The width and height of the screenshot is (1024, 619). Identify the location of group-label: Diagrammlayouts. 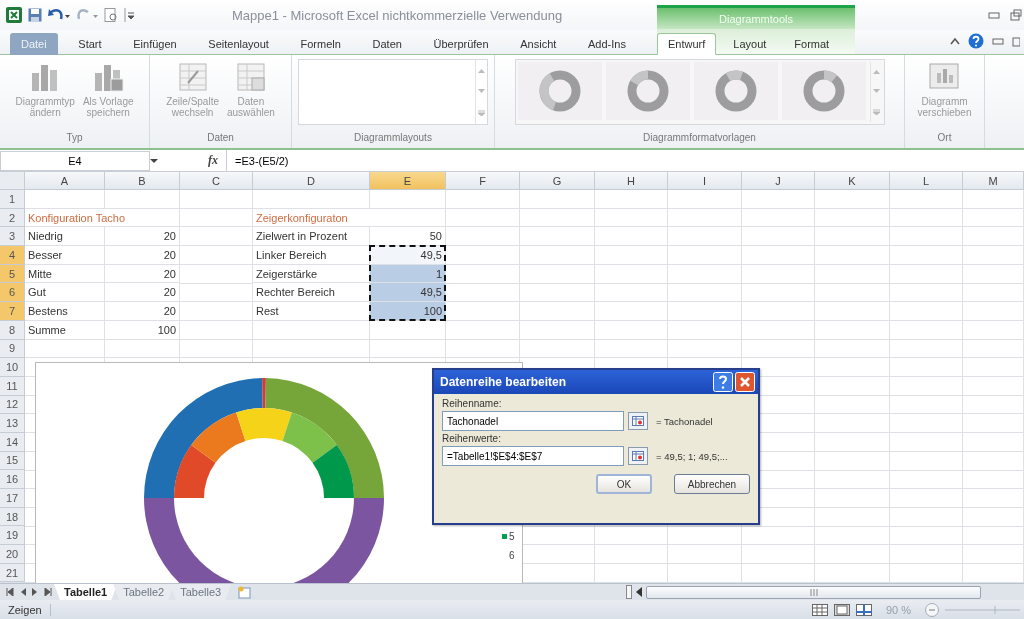
(393, 137).